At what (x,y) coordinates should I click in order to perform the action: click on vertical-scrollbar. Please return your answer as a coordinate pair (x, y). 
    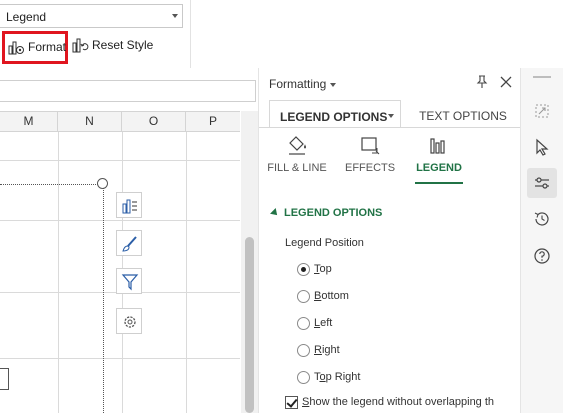
    Looking at the image, I should click on (249, 262).